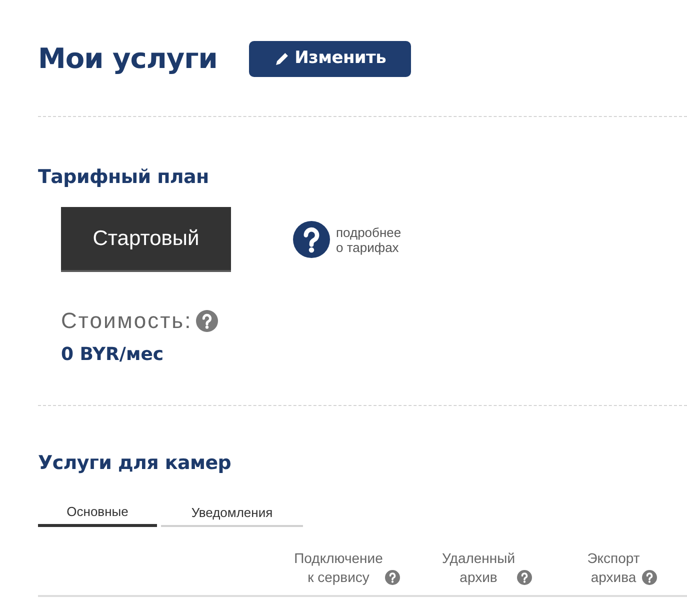 Image resolution: width=687 pixels, height=600 pixels. I want to click on tariff-info-link: подробнее о тарифах, so click(369, 239).